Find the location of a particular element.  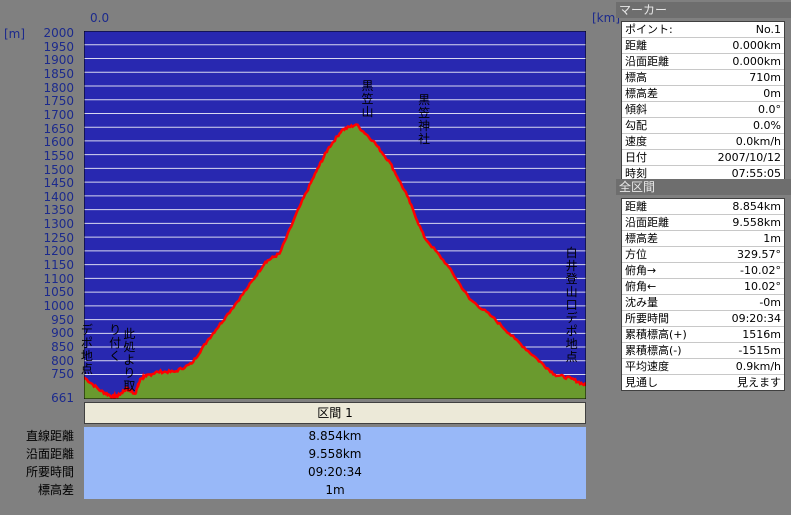

marker-value: 0.0km/h is located at coordinates (758, 141).